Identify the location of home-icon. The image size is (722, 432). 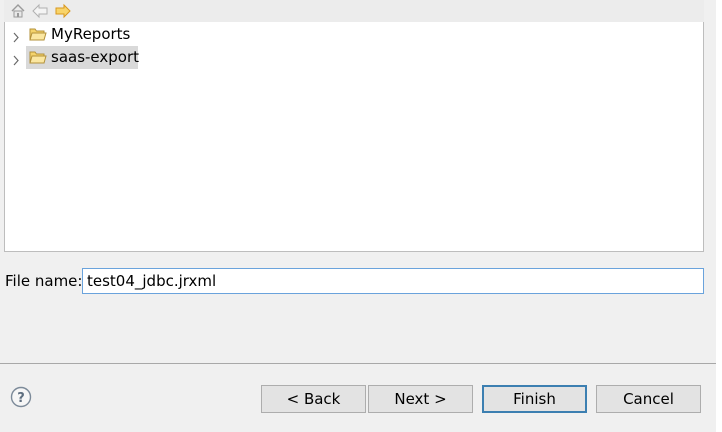
(18, 11).